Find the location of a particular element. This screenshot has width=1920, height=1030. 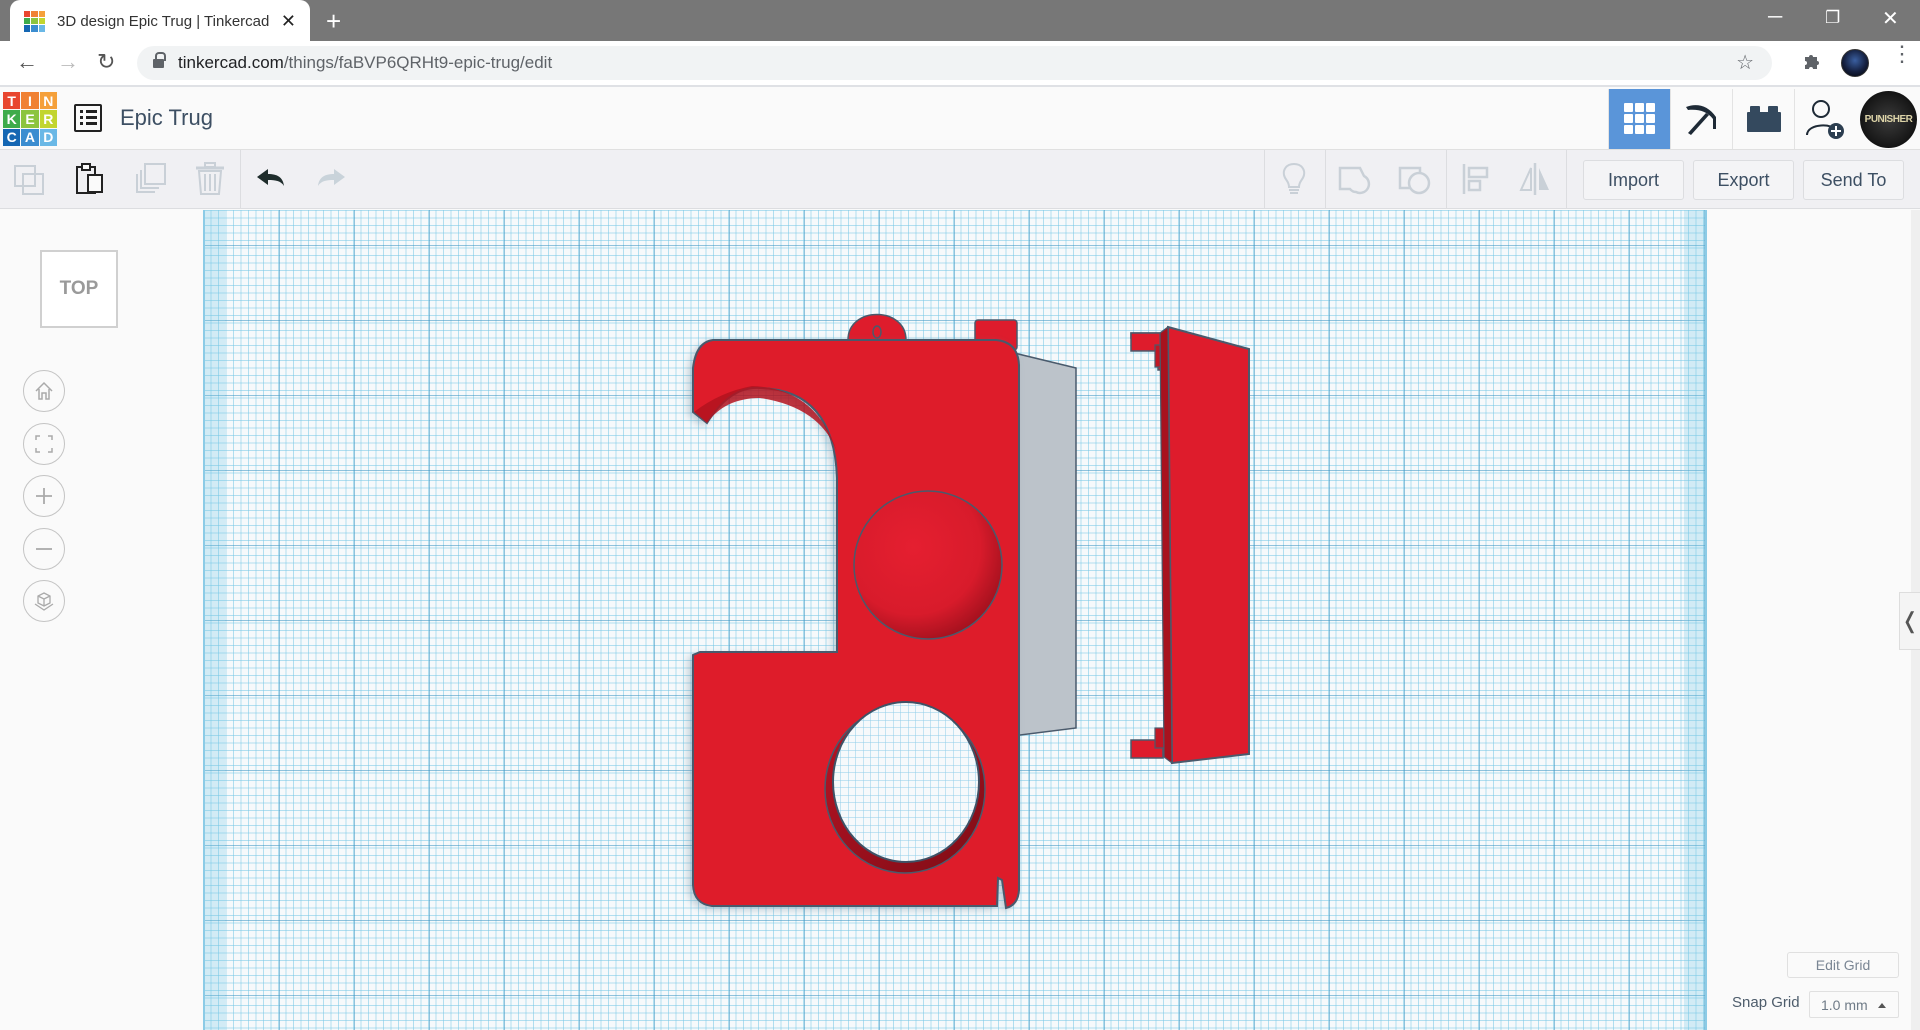

plus-icon is located at coordinates (44, 496).